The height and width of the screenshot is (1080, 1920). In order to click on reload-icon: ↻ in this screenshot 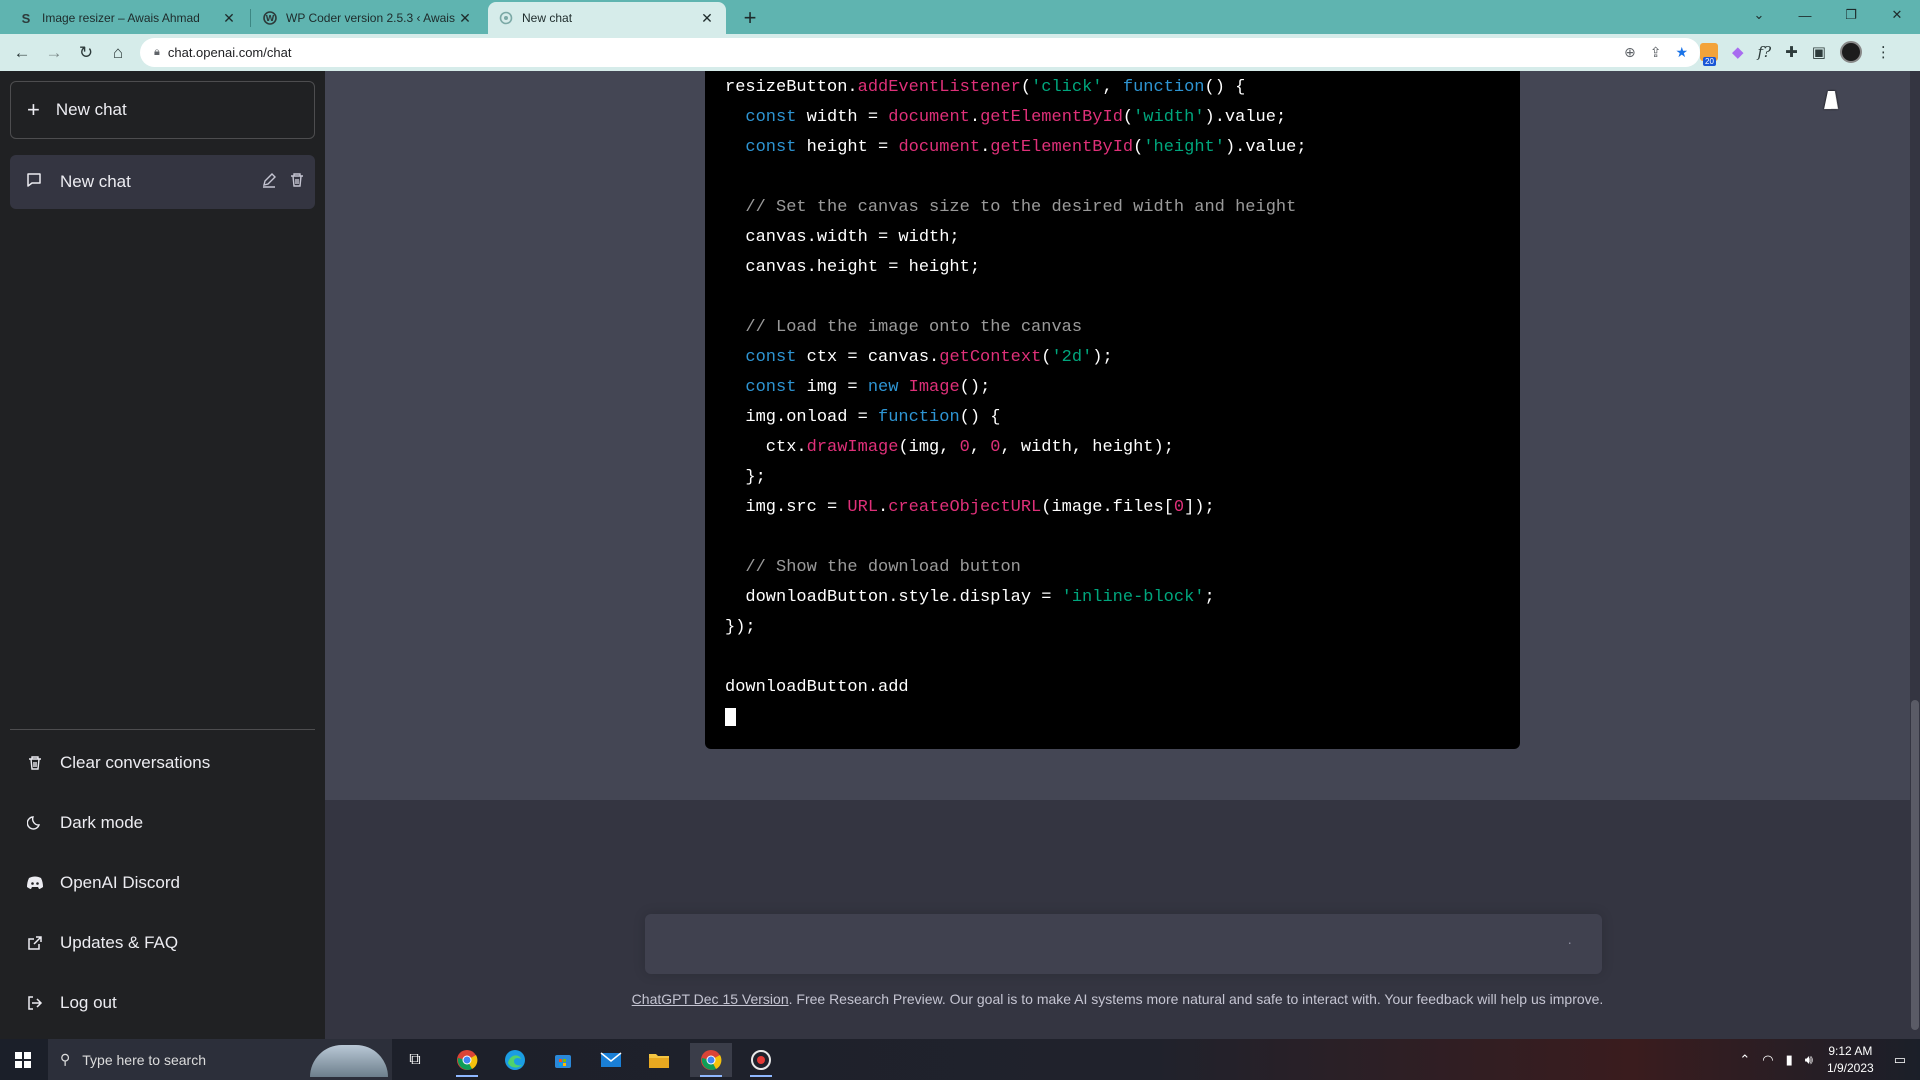, I will do `click(86, 53)`.